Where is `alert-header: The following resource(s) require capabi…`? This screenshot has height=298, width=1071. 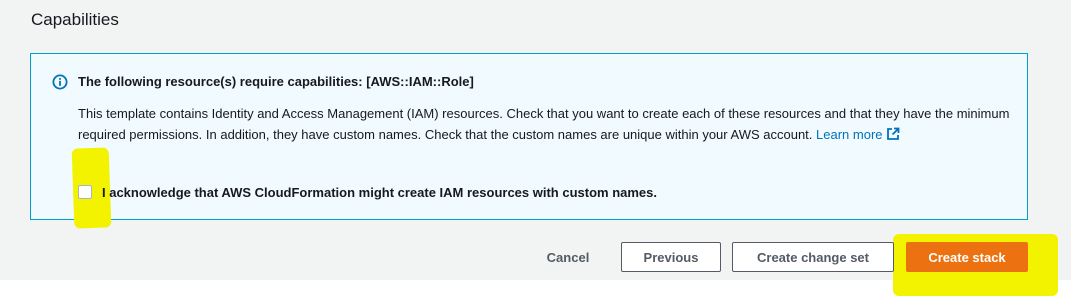
alert-header: The following resource(s) require capabi… is located at coordinates (276, 81).